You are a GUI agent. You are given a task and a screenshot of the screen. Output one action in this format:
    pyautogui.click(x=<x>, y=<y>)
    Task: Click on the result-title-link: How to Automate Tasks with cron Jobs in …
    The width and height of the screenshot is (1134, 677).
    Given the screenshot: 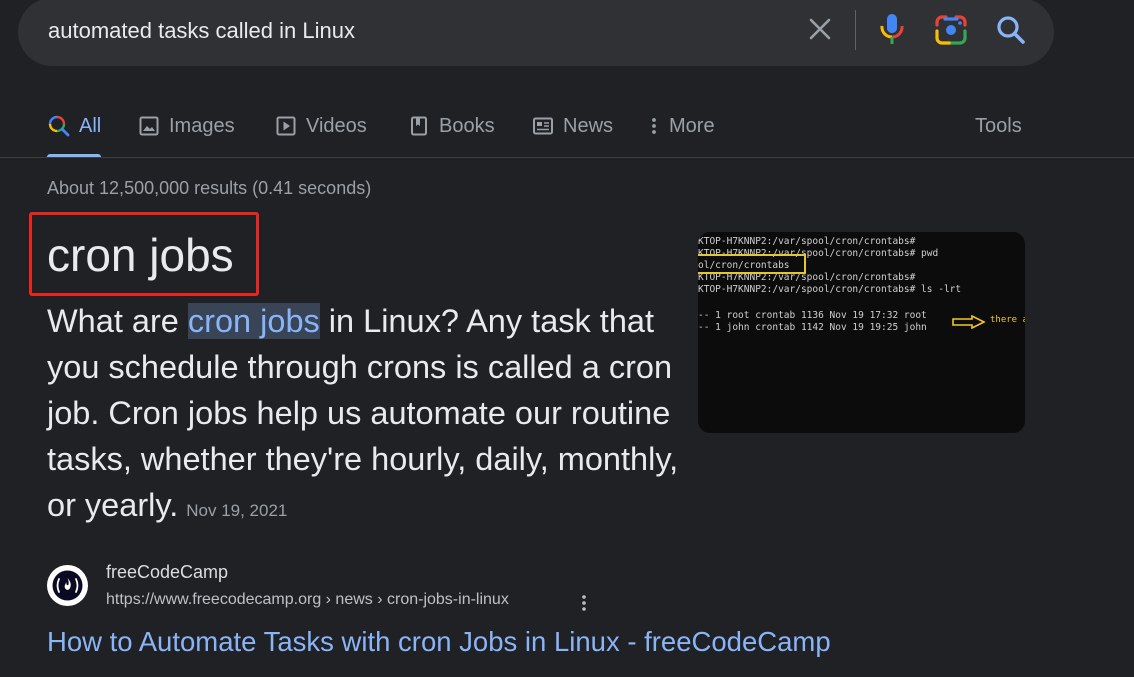 What is the action you would take?
    pyautogui.click(x=439, y=642)
    